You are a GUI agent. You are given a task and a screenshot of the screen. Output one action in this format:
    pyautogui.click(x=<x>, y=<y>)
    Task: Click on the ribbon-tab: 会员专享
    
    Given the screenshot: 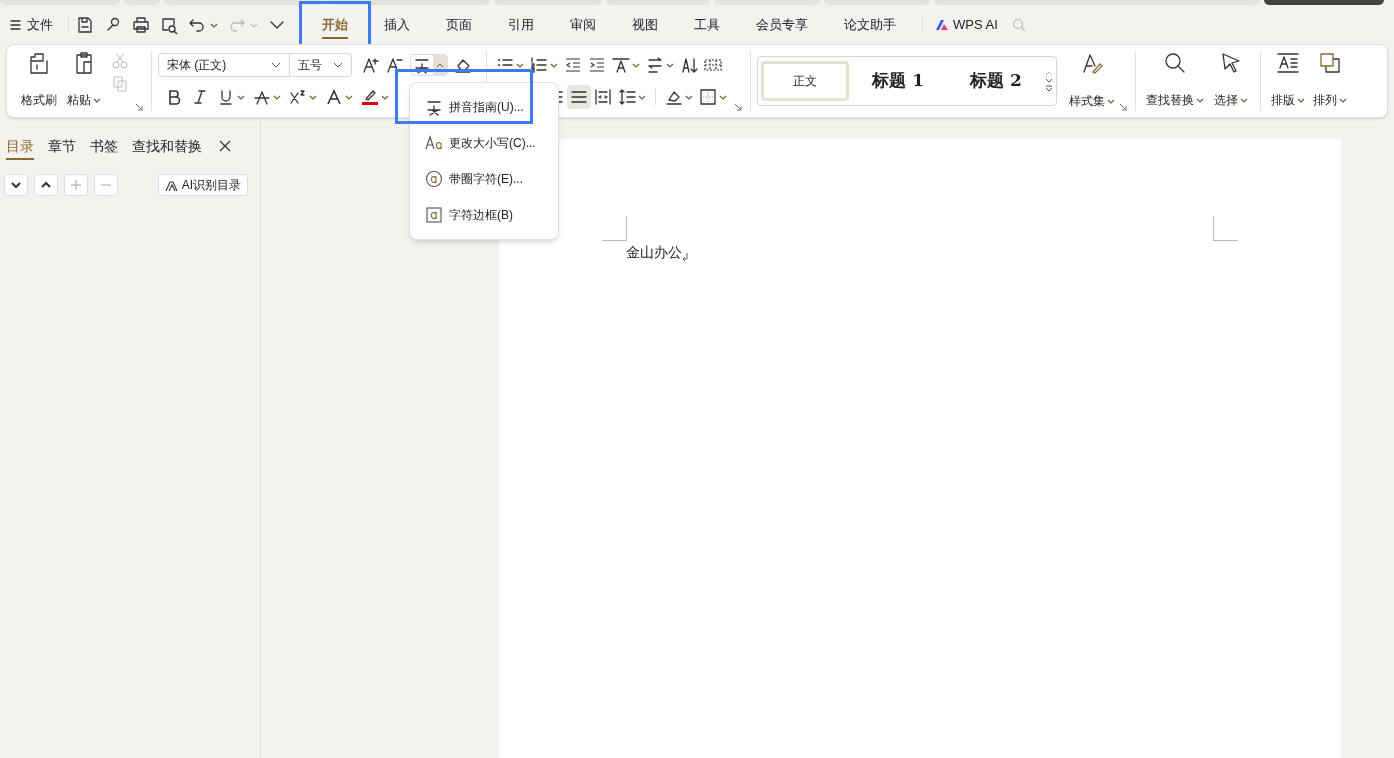 What is the action you would take?
    pyautogui.click(x=782, y=25)
    